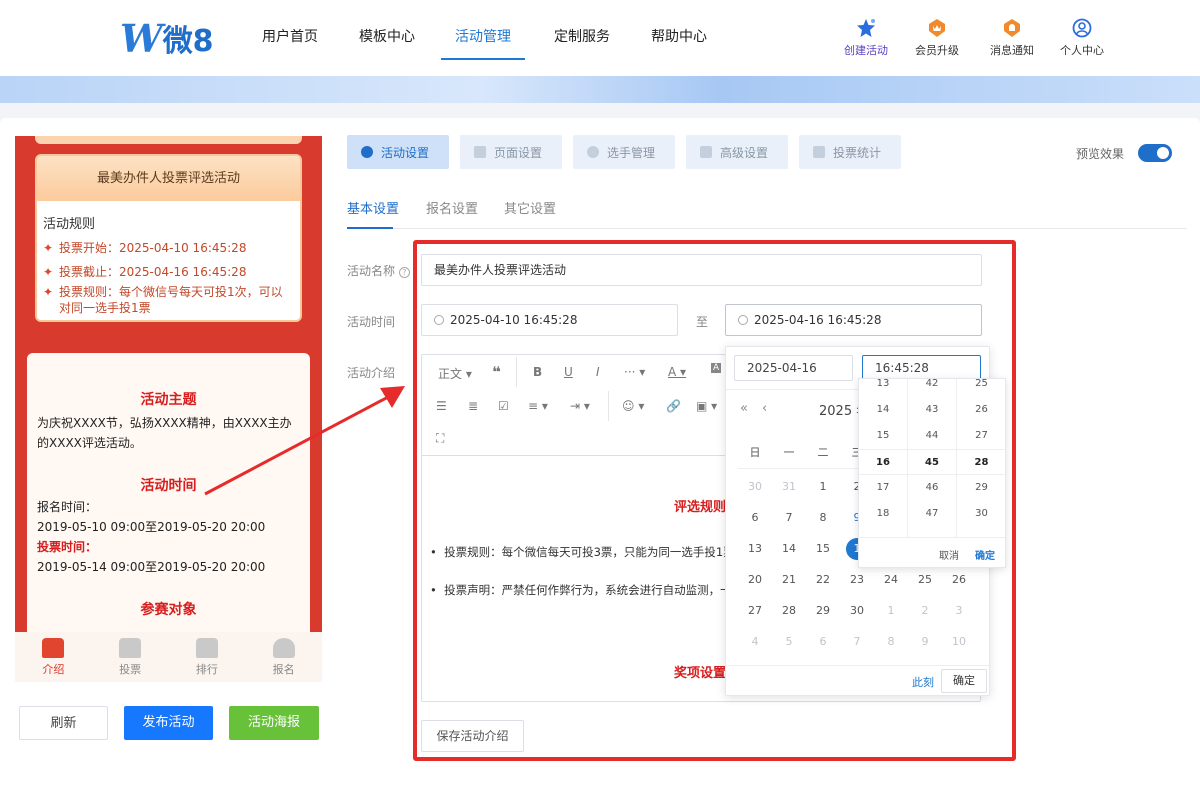 This screenshot has height=787, width=1200. Describe the element at coordinates (1012, 28) in the screenshot. I see `bell-badge-icon` at that location.